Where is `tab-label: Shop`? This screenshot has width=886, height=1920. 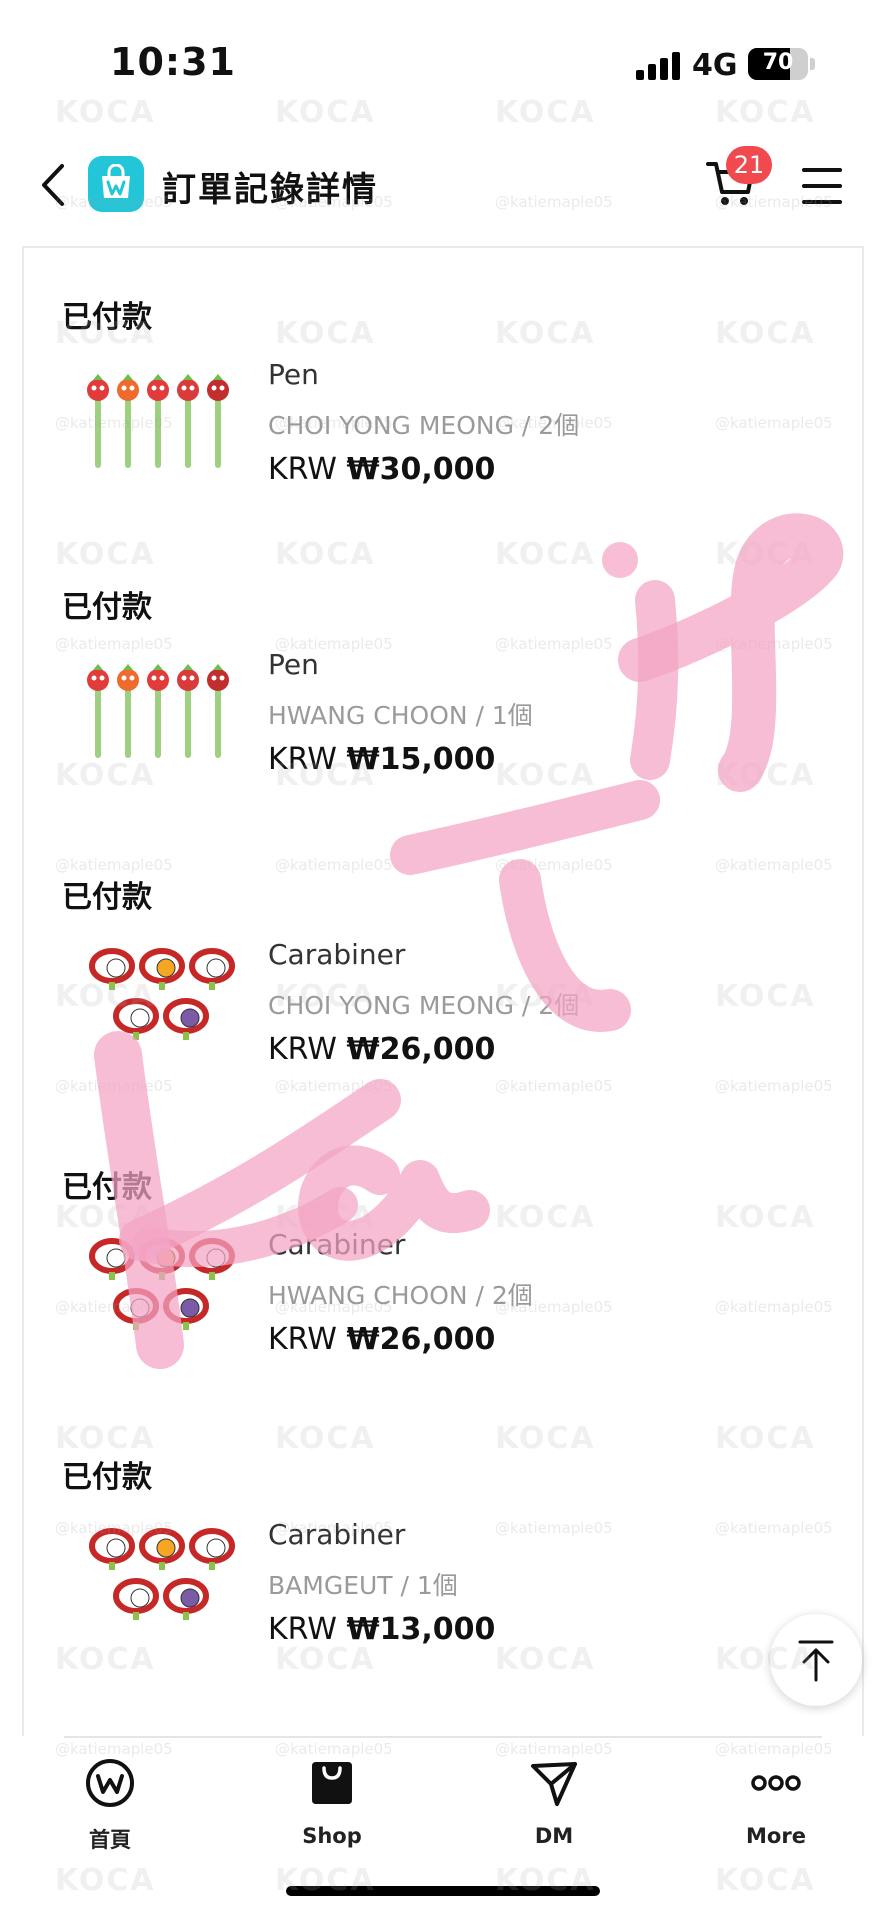 tab-label: Shop is located at coordinates (332, 1836).